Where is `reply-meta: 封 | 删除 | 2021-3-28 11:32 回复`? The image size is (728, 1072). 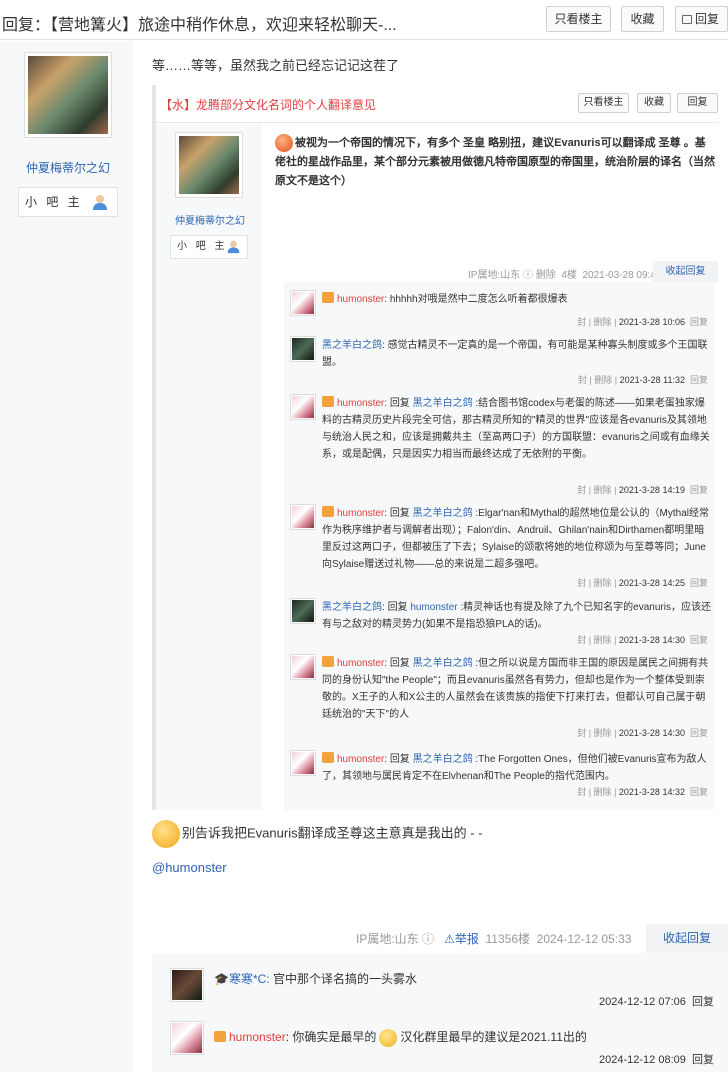
reply-meta: 封 | 删除 | 2021-3-28 11:32 回复 is located at coordinates (642, 380).